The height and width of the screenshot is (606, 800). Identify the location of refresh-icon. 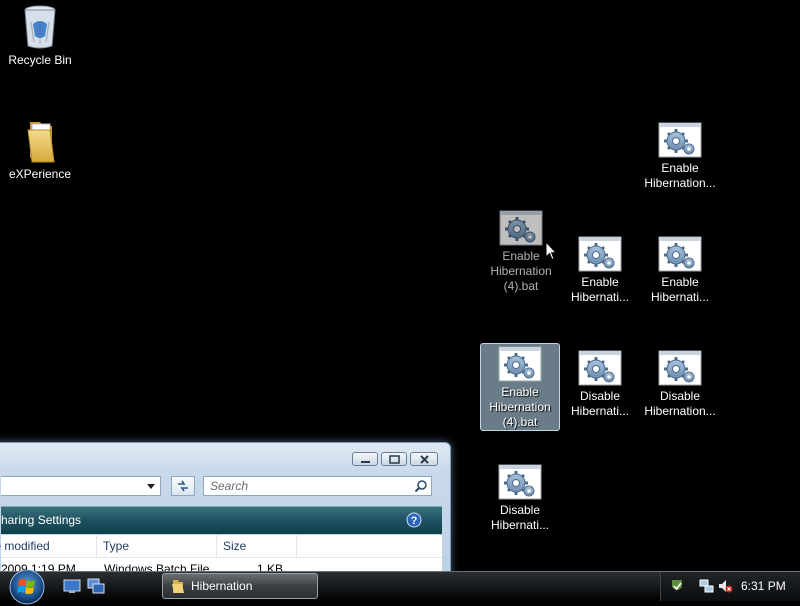
(183, 486).